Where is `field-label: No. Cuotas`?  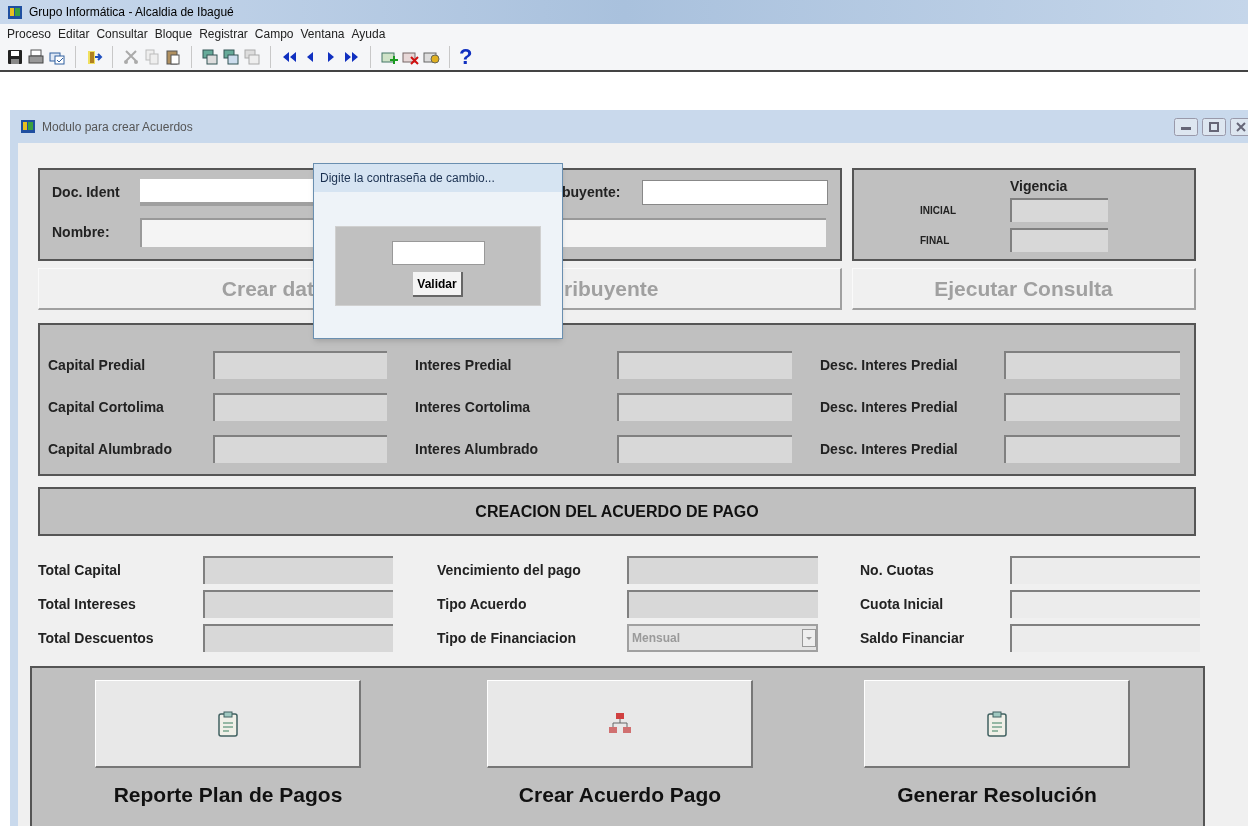
field-label: No. Cuotas is located at coordinates (897, 570).